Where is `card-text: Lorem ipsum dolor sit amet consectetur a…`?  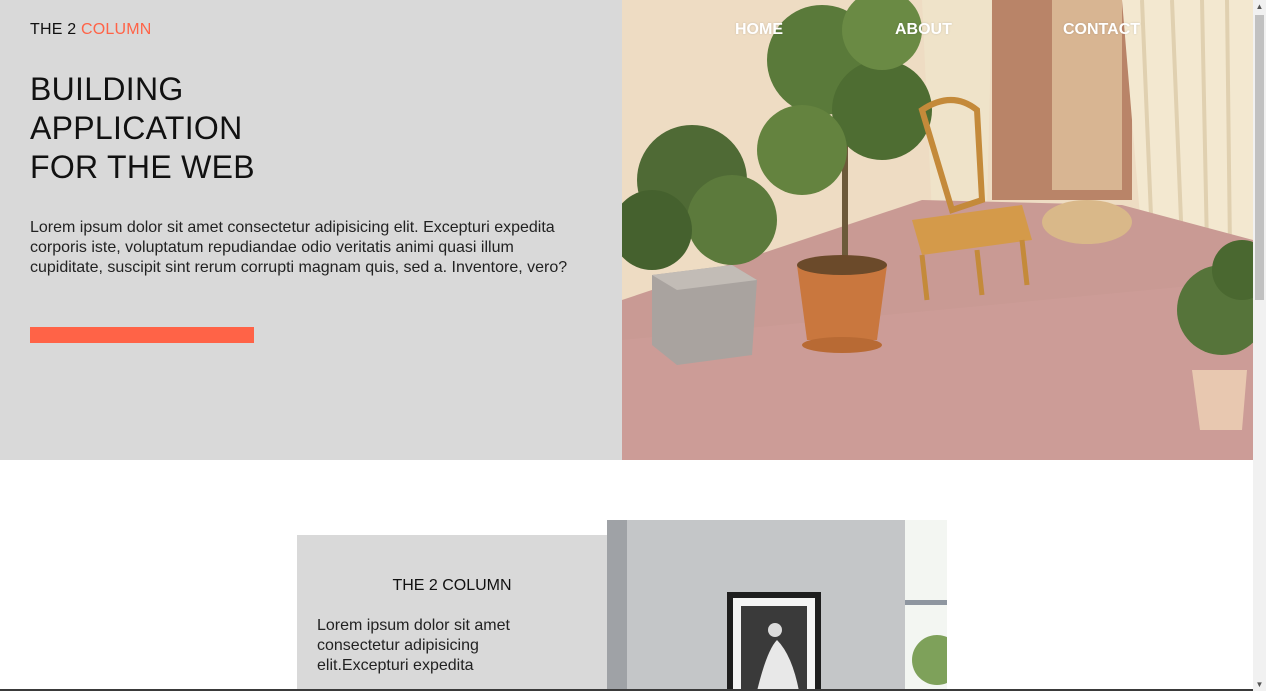
card-text: Lorem ipsum dolor sit amet consectetur a… is located at coordinates (413, 645).